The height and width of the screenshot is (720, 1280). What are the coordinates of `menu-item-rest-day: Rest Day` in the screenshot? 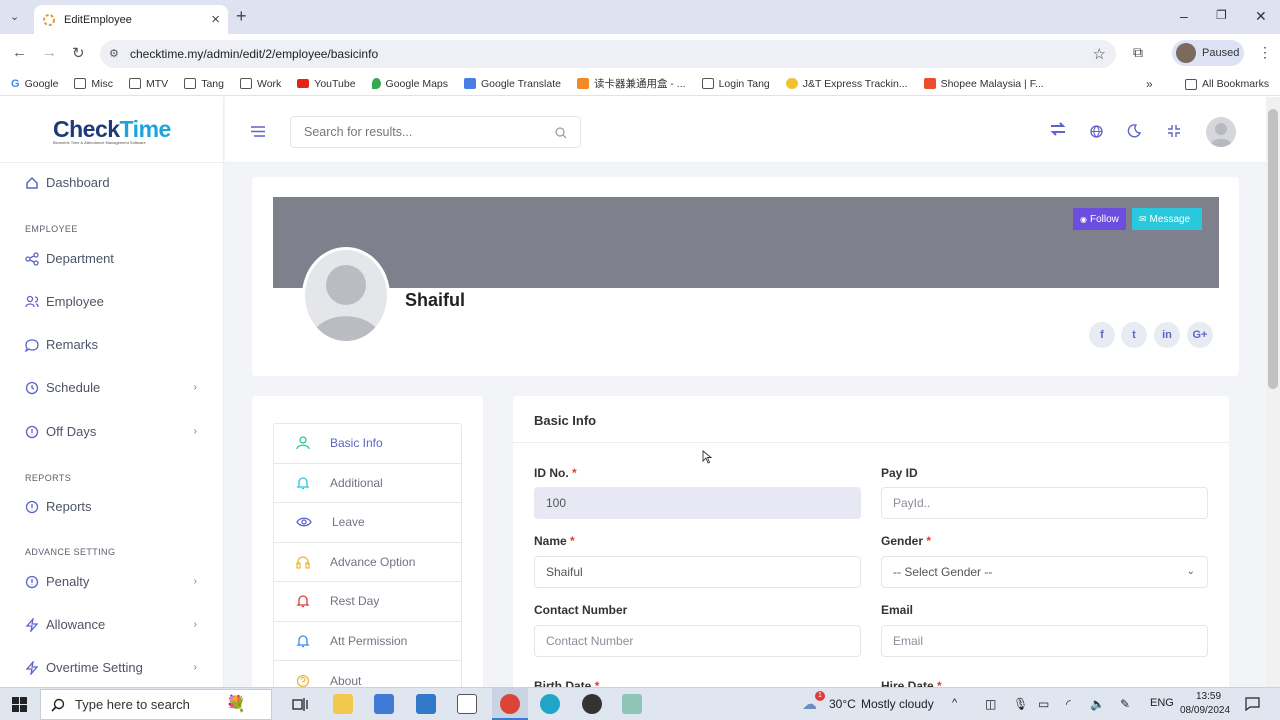 It's located at (367, 602).